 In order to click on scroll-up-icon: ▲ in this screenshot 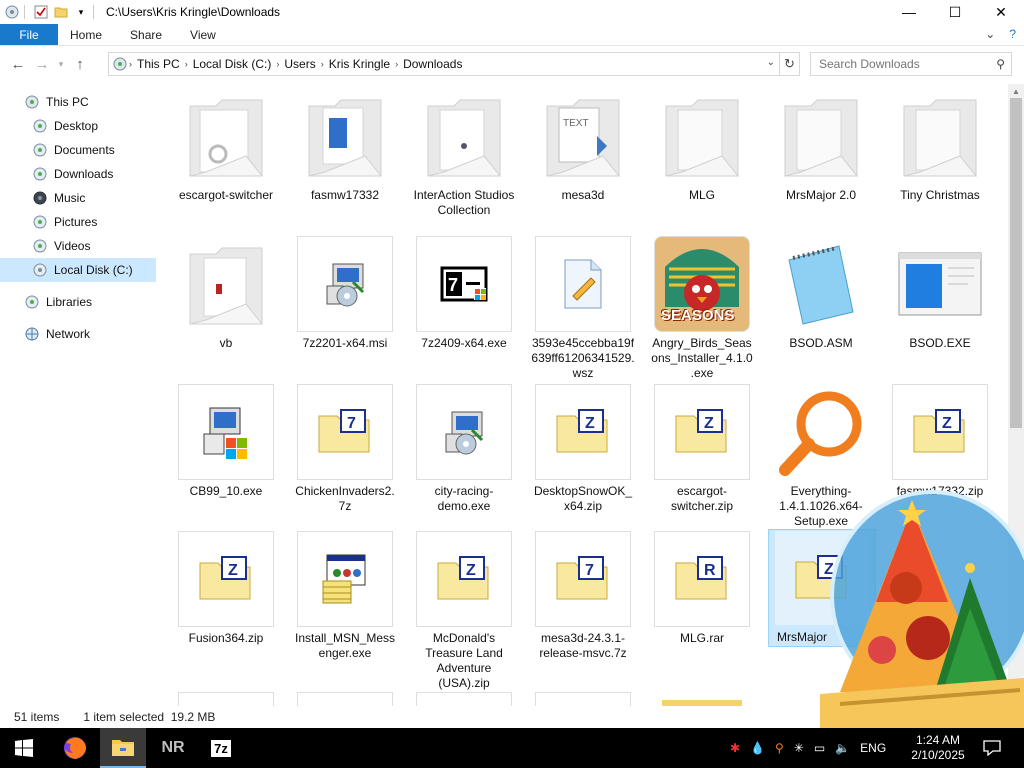, I will do `click(1016, 91)`.